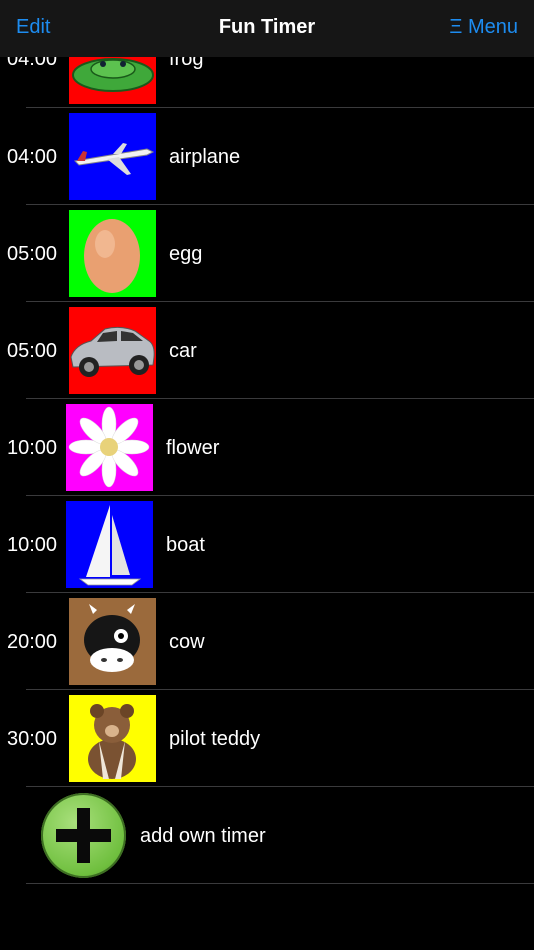 This screenshot has height=950, width=534. What do you see at coordinates (193, 448) in the screenshot?
I see `timer-name: flower` at bounding box center [193, 448].